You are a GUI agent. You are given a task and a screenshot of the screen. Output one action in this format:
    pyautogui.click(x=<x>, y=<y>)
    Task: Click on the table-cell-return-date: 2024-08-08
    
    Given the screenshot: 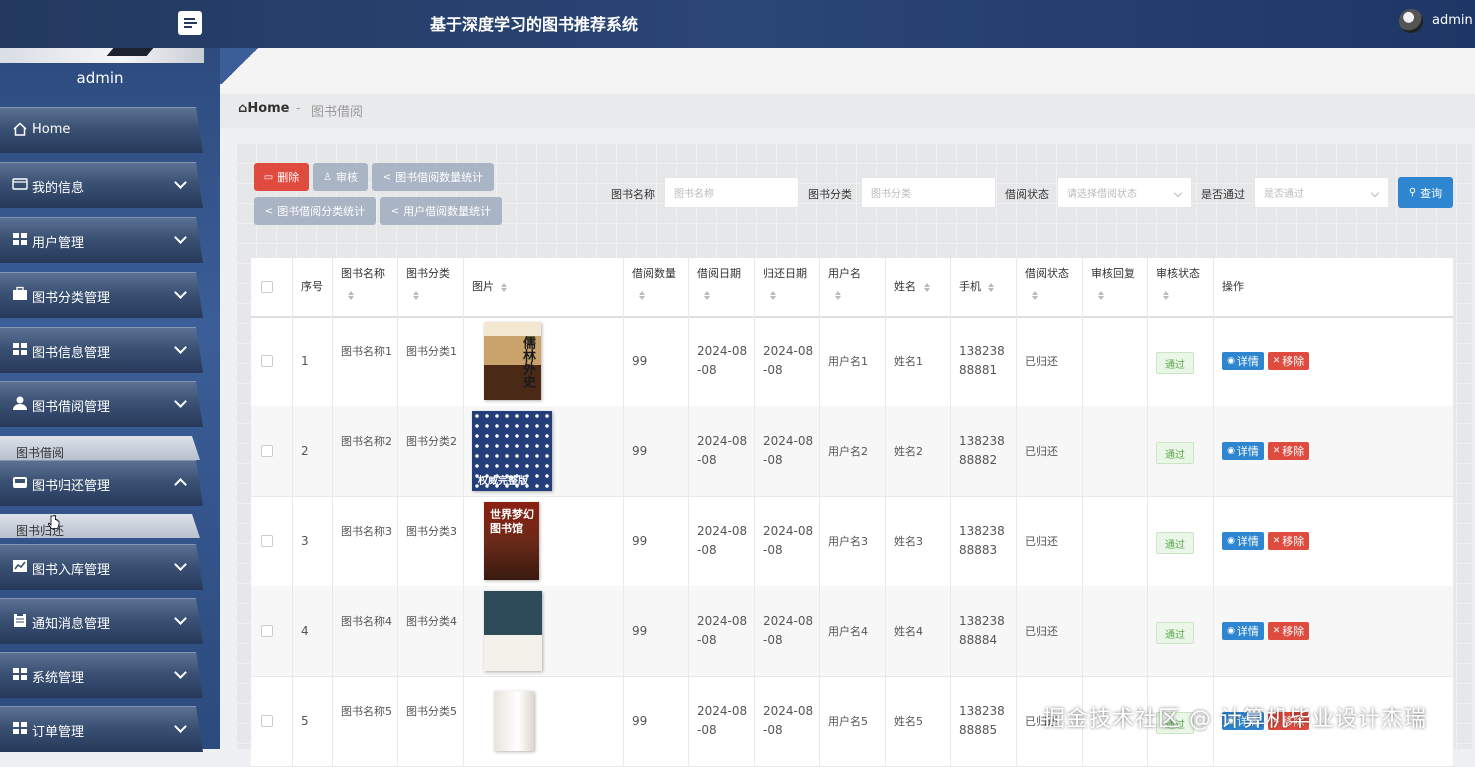 What is the action you would take?
    pyautogui.click(x=787, y=631)
    